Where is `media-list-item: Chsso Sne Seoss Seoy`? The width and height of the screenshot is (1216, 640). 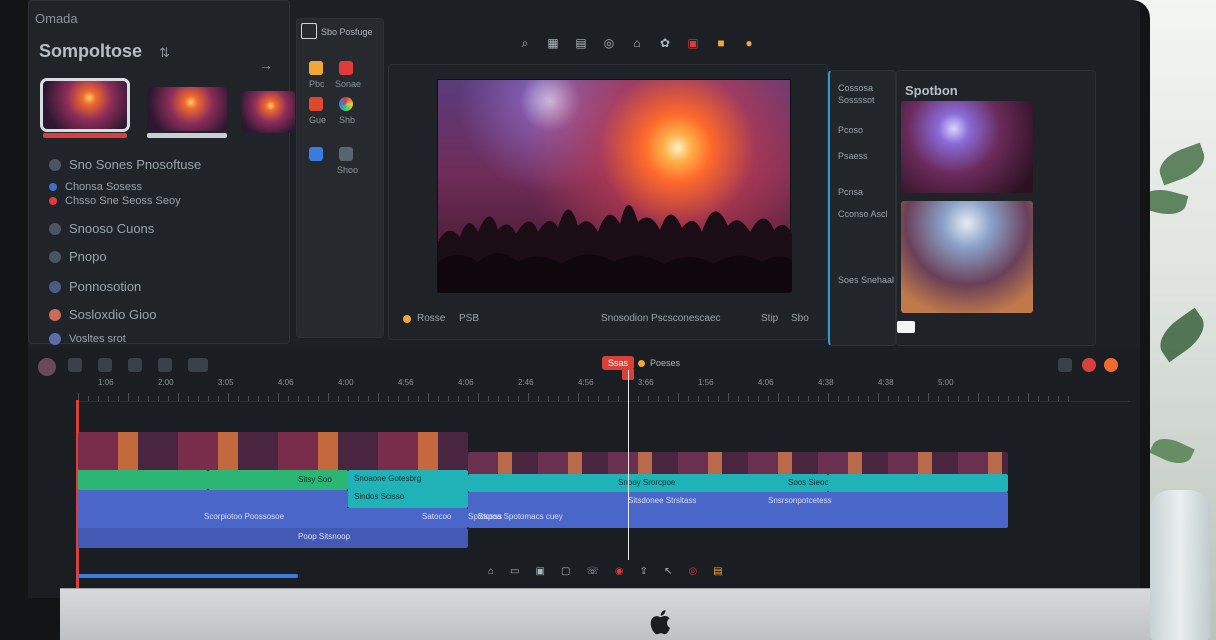
media-list-item: Chsso Sne Seoss Seoy is located at coordinates (115, 201).